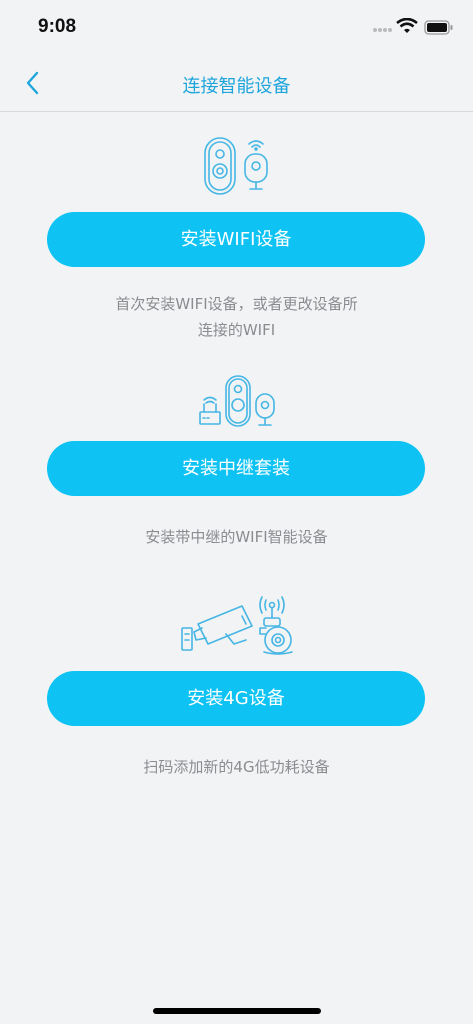 The width and height of the screenshot is (473, 1024). I want to click on wifi-status-icon, so click(407, 25).